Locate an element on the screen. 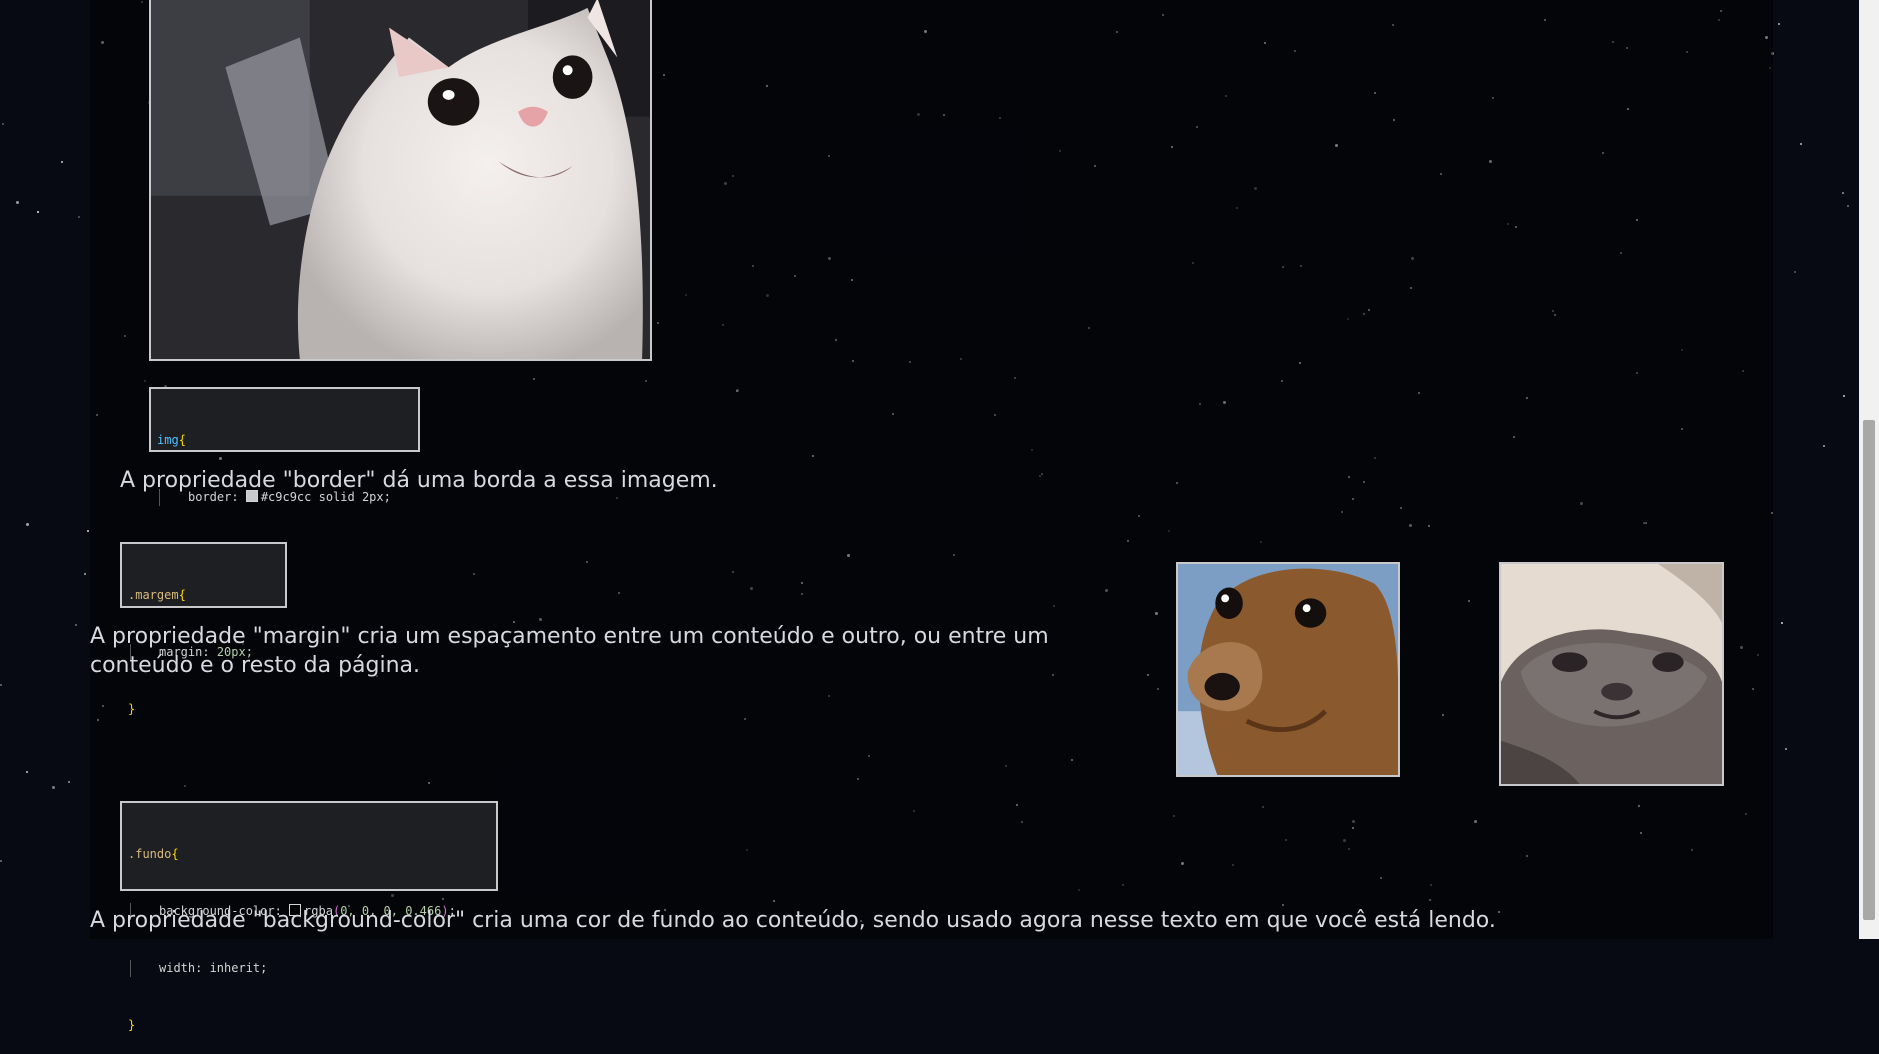  vertical-scrollbar is located at coordinates (1869, 469).